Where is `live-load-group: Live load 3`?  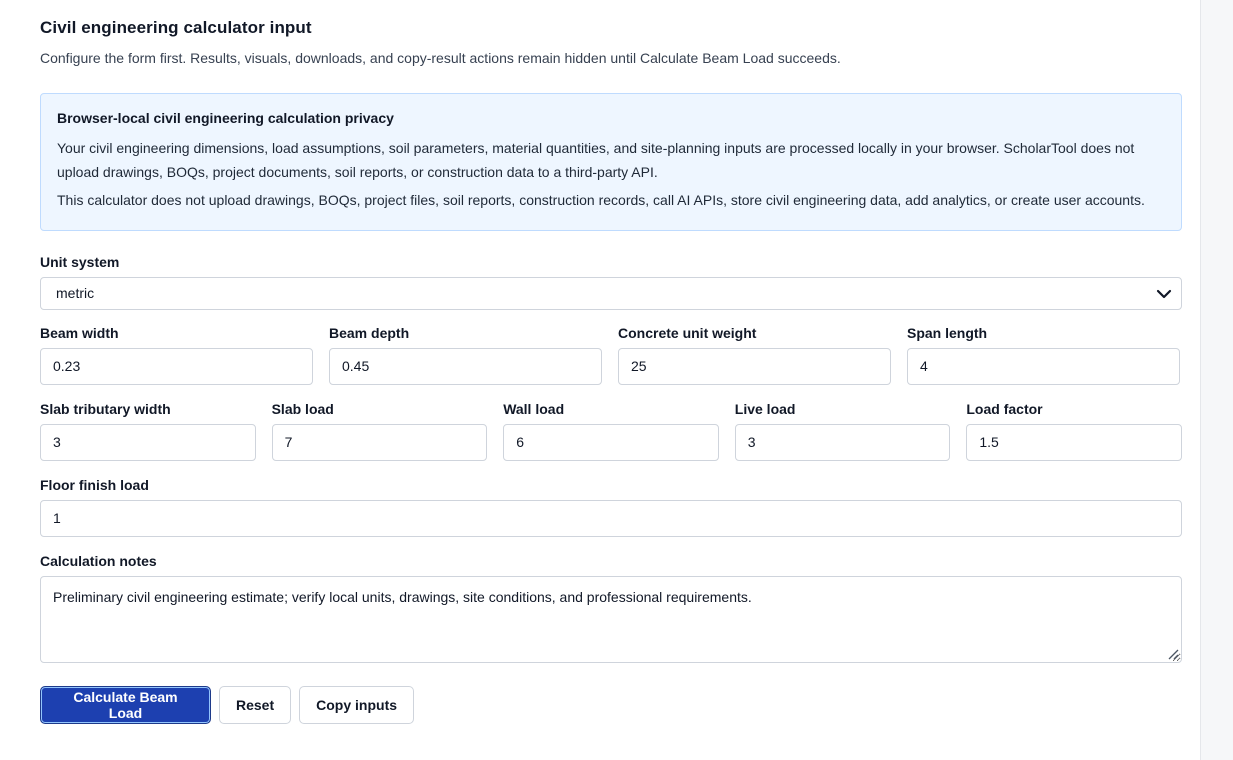
live-load-group: Live load 3 is located at coordinates (842, 431).